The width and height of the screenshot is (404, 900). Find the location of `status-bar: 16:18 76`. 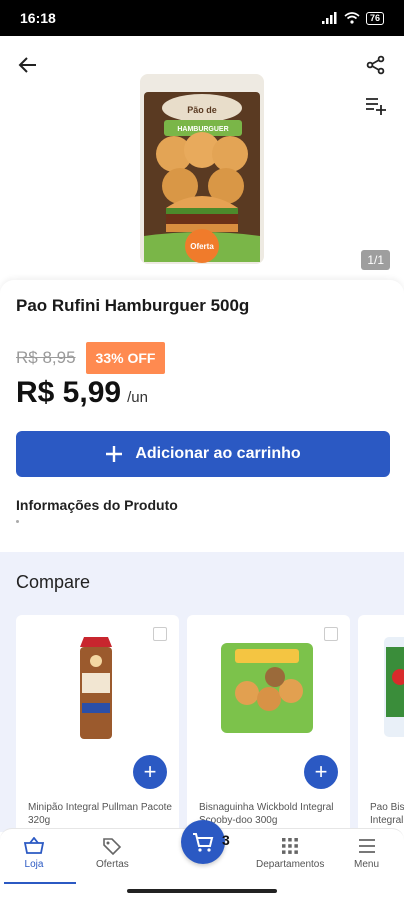

status-bar: 16:18 76 is located at coordinates (202, 18).